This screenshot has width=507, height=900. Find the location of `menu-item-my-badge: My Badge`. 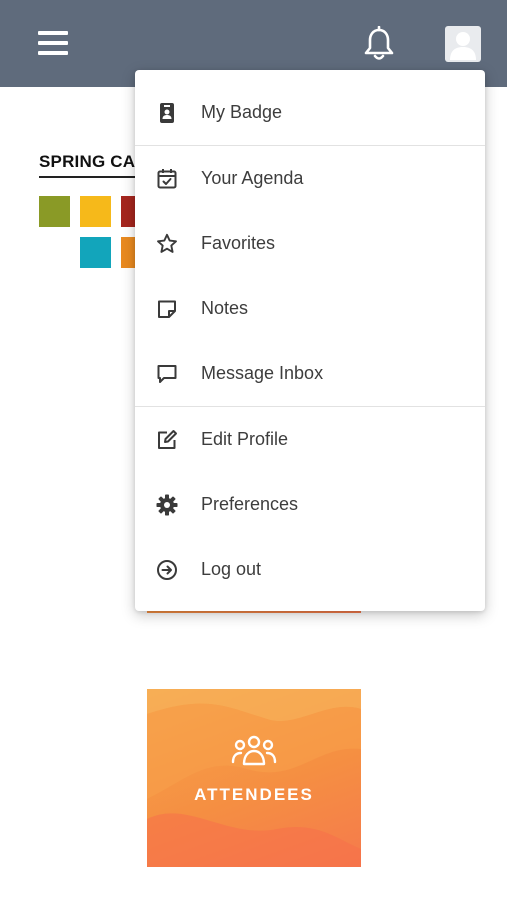

menu-item-my-badge: My Badge is located at coordinates (310, 112).